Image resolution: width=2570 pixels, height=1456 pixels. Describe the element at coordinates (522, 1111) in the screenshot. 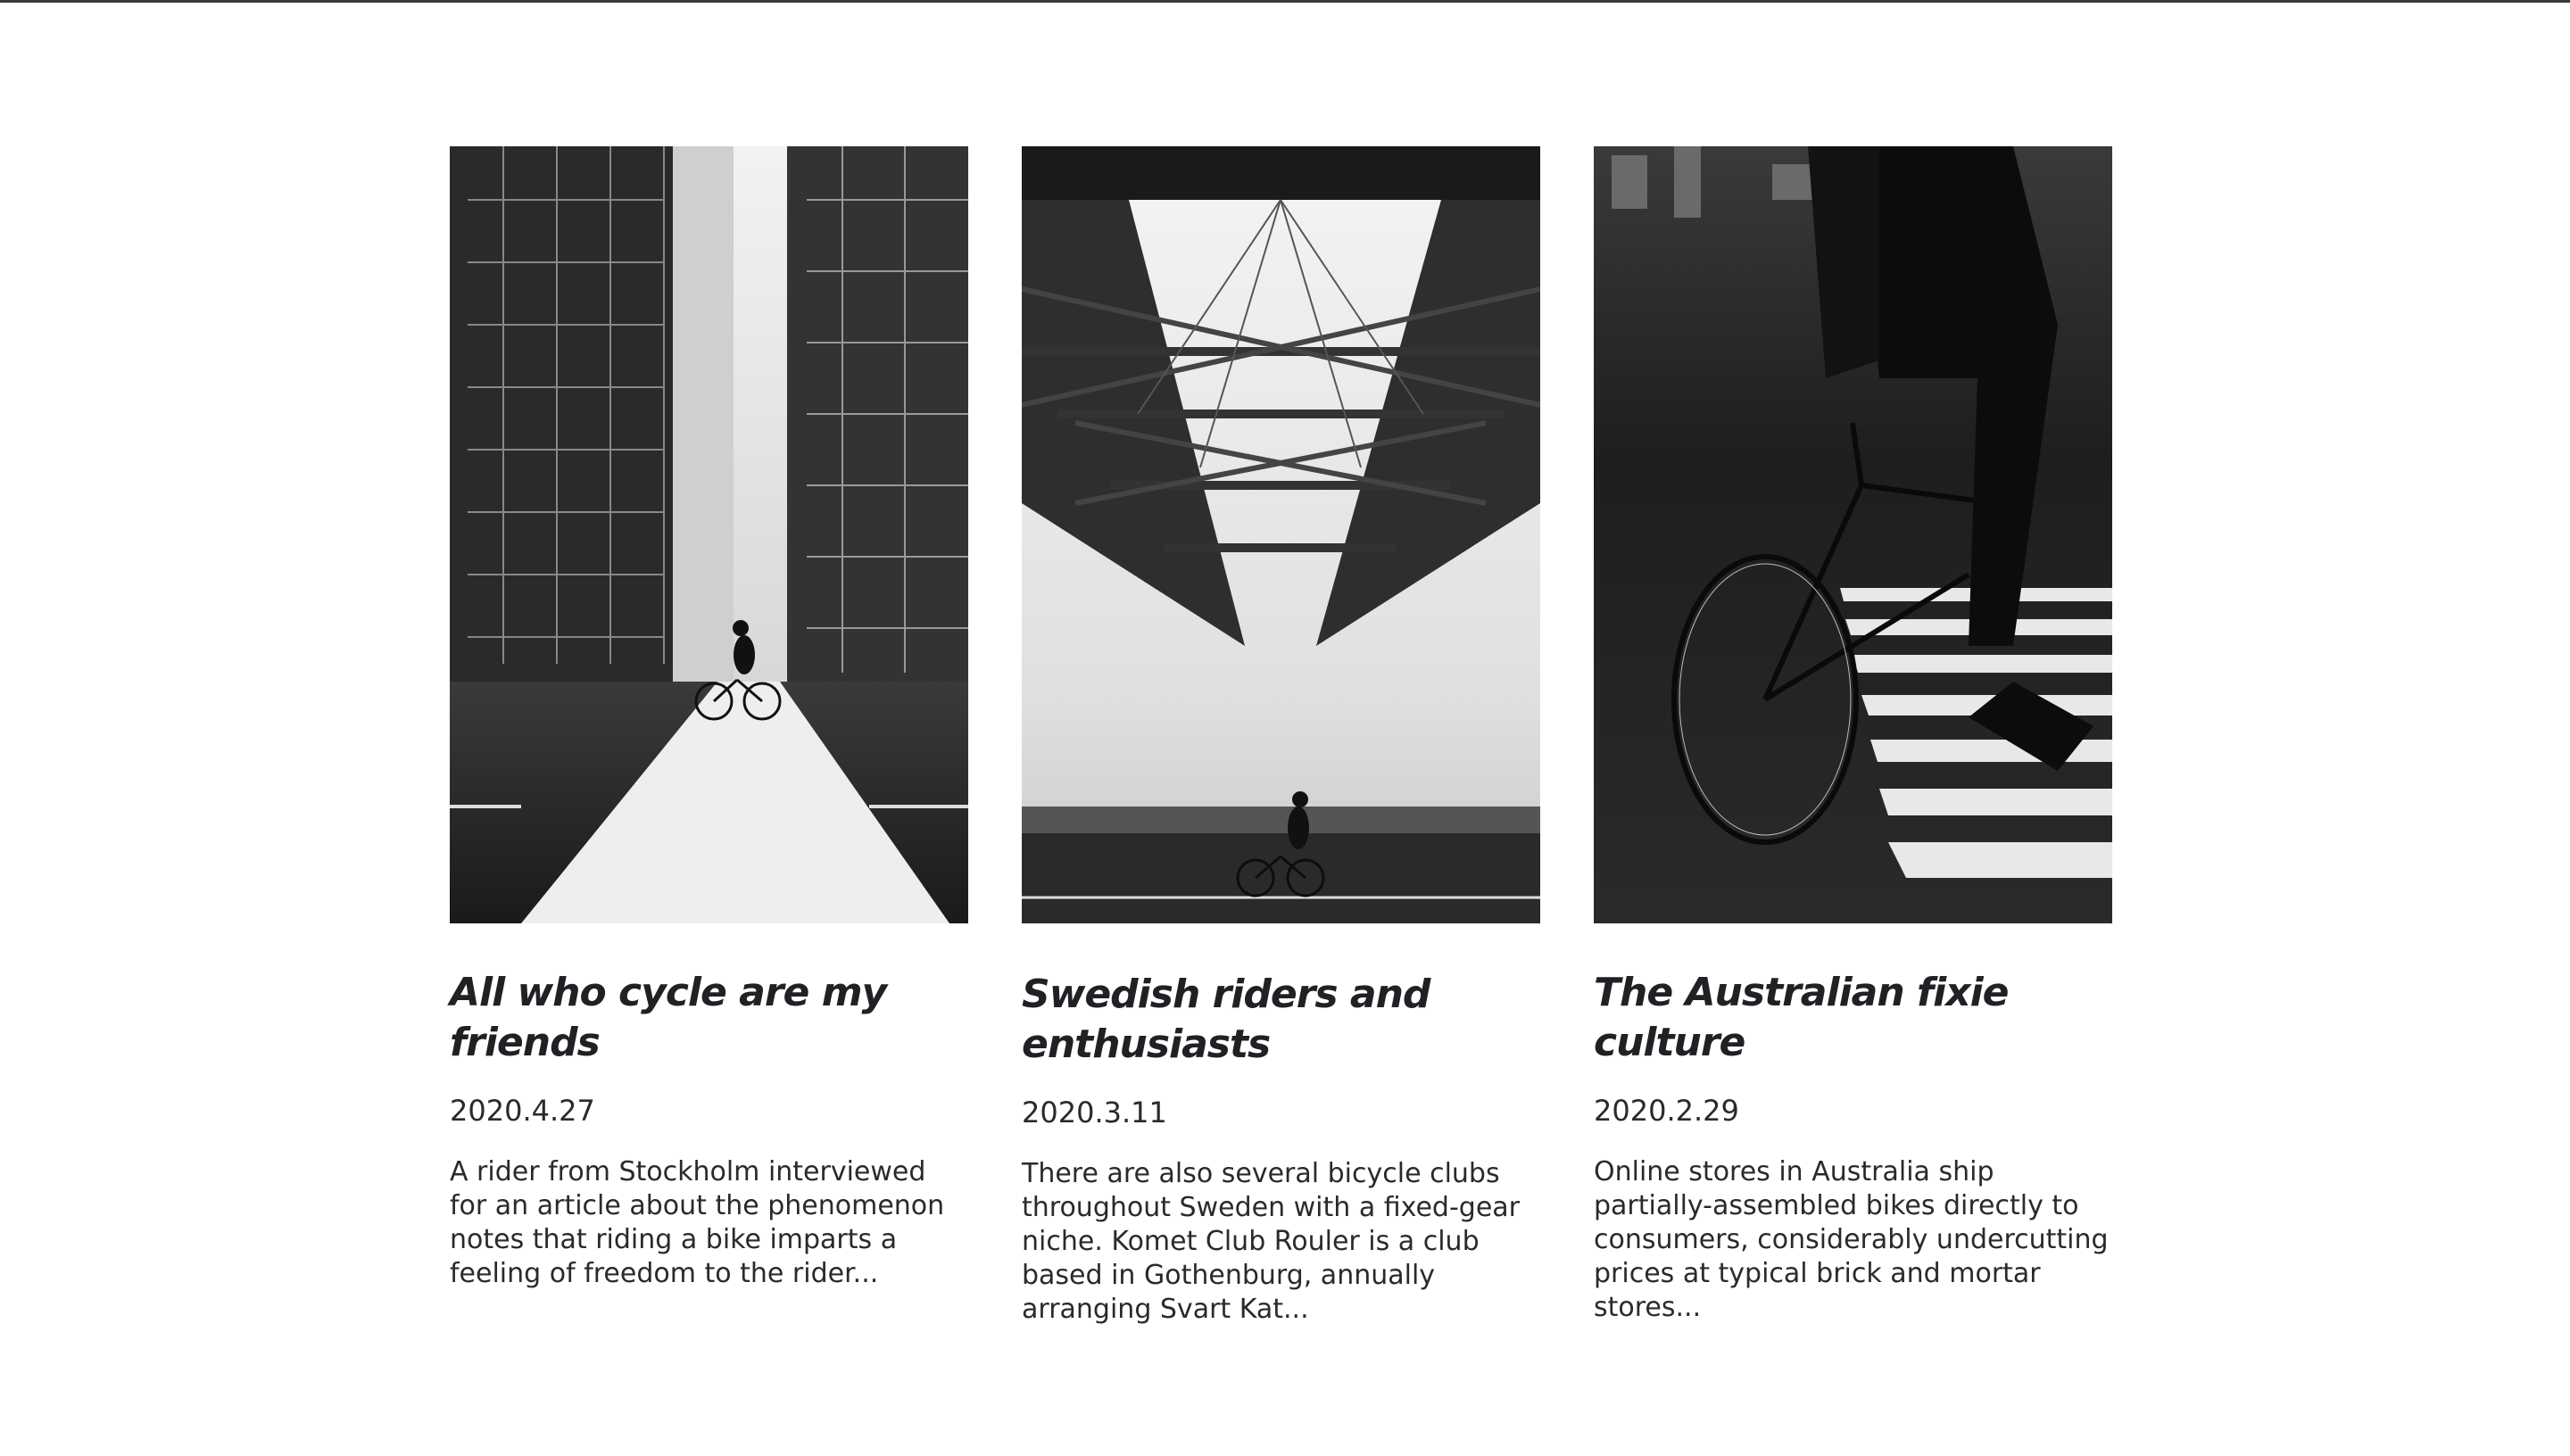

I see `article-date: 2020.4.27` at that location.